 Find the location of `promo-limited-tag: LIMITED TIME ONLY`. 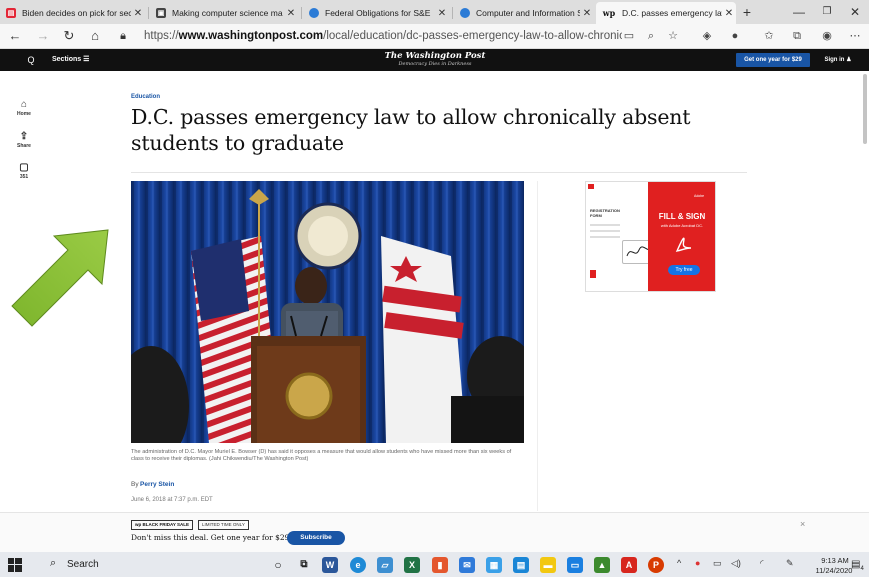

promo-limited-tag: LIMITED TIME ONLY is located at coordinates (223, 525).